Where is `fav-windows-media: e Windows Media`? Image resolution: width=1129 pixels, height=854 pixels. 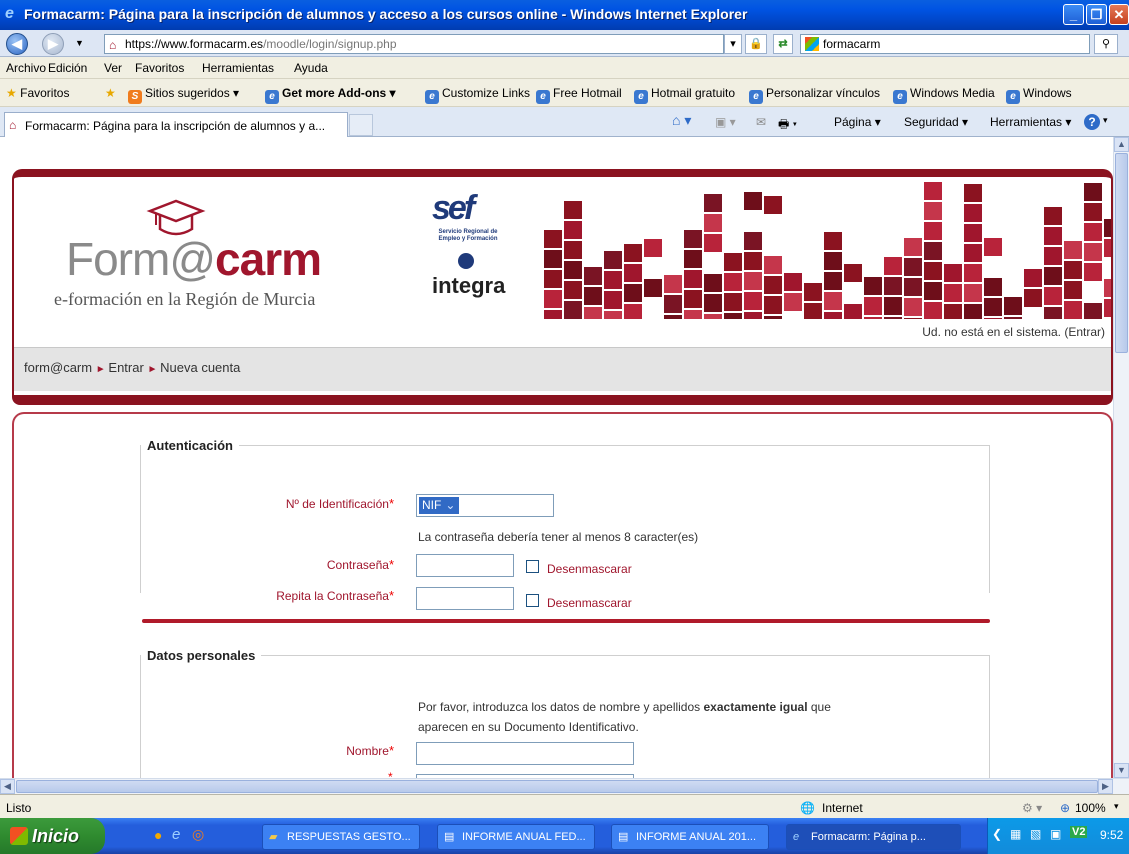
fav-windows-media: e Windows Media is located at coordinates (944, 95).